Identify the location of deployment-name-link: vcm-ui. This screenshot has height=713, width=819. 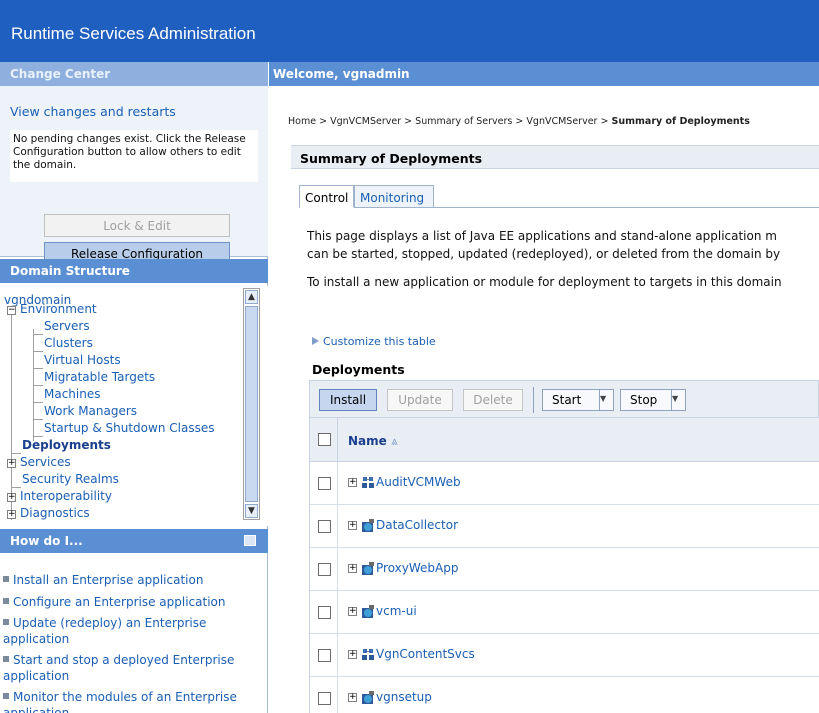
(396, 611).